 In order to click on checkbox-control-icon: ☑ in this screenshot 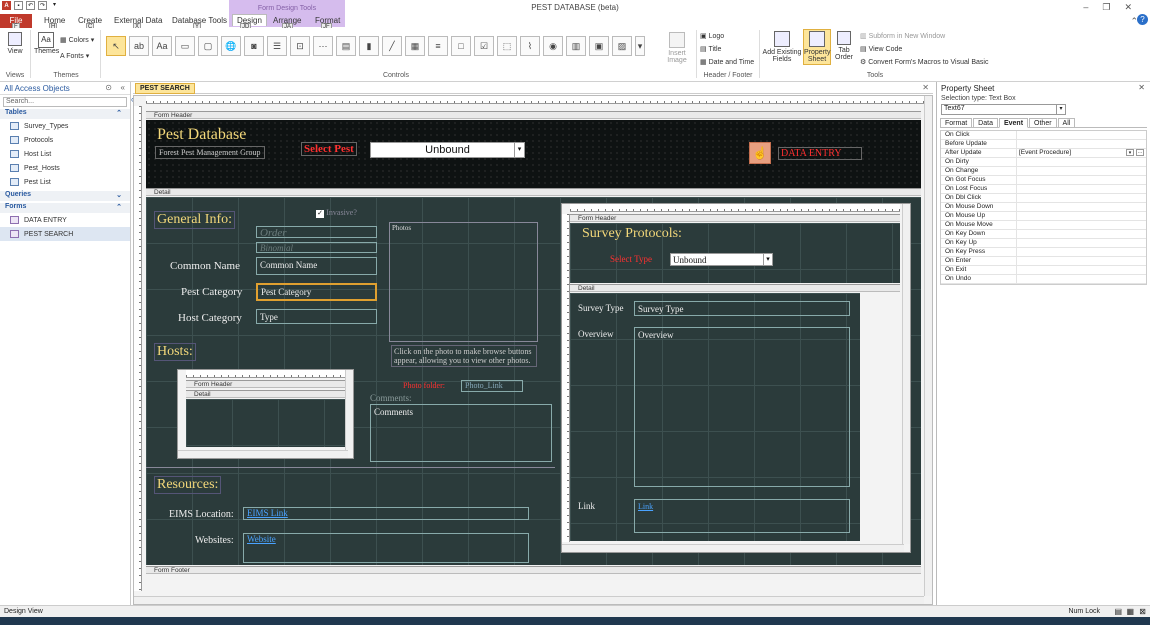, I will do `click(484, 46)`.